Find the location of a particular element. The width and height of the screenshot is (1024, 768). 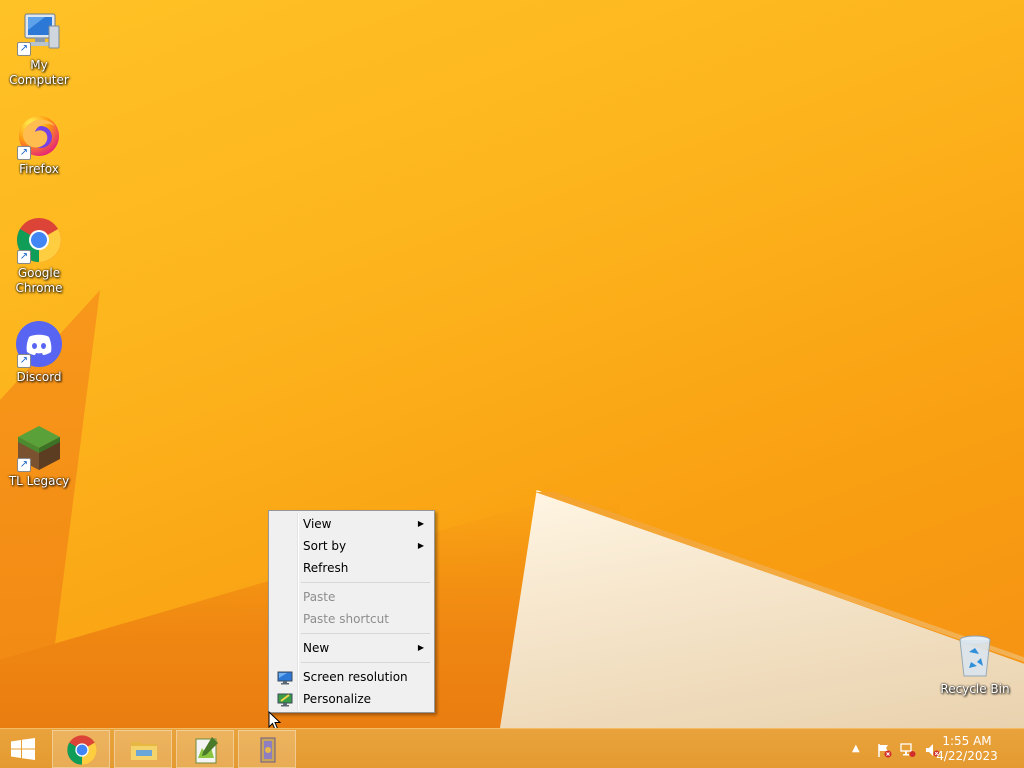

menu-item-new: New ▶ is located at coordinates (351, 648).